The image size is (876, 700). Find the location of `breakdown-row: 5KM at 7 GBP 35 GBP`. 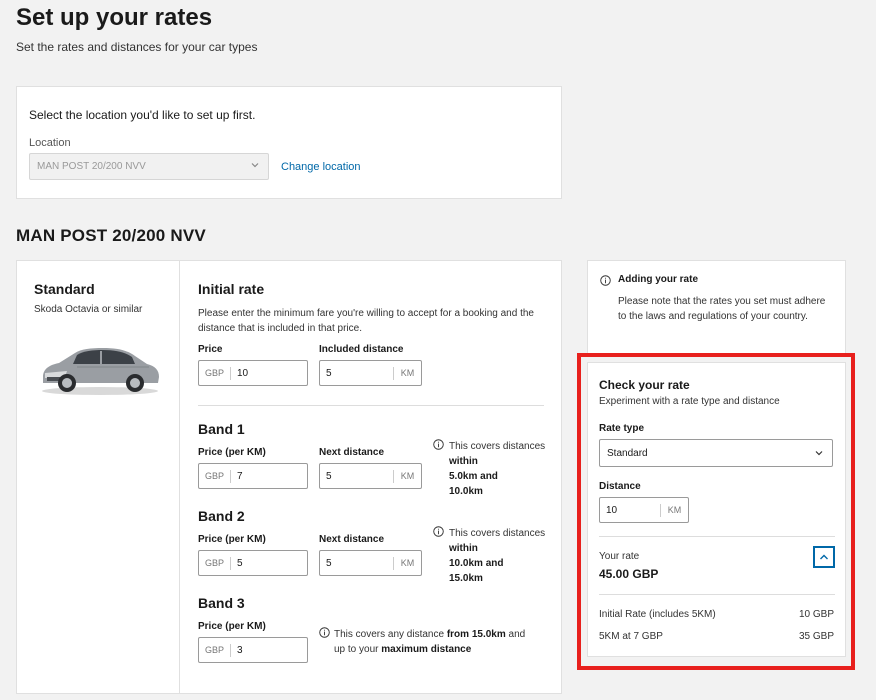

breakdown-row: 5KM at 7 GBP 35 GBP is located at coordinates (716, 636).